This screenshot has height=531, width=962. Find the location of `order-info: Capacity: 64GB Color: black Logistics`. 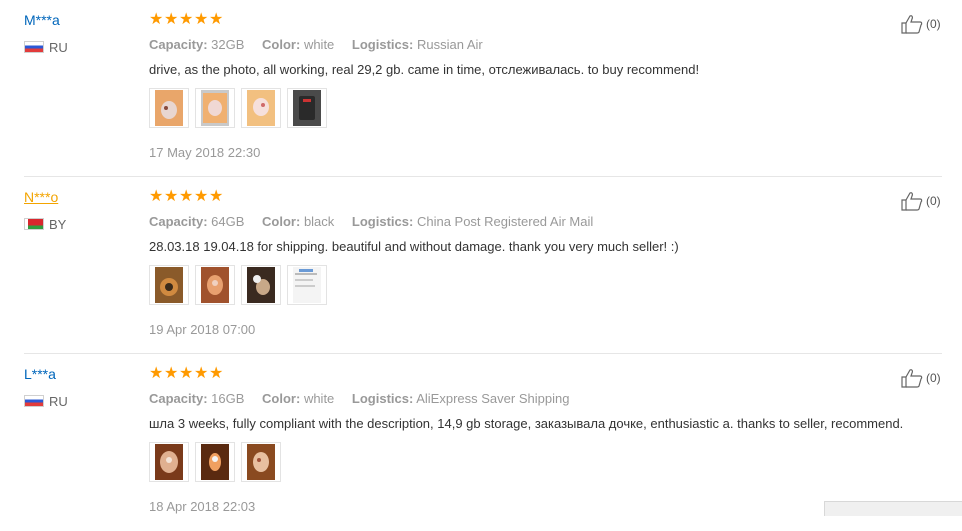

order-info: Capacity: 64GB Color: black Logistics is located at coordinates (378, 221).